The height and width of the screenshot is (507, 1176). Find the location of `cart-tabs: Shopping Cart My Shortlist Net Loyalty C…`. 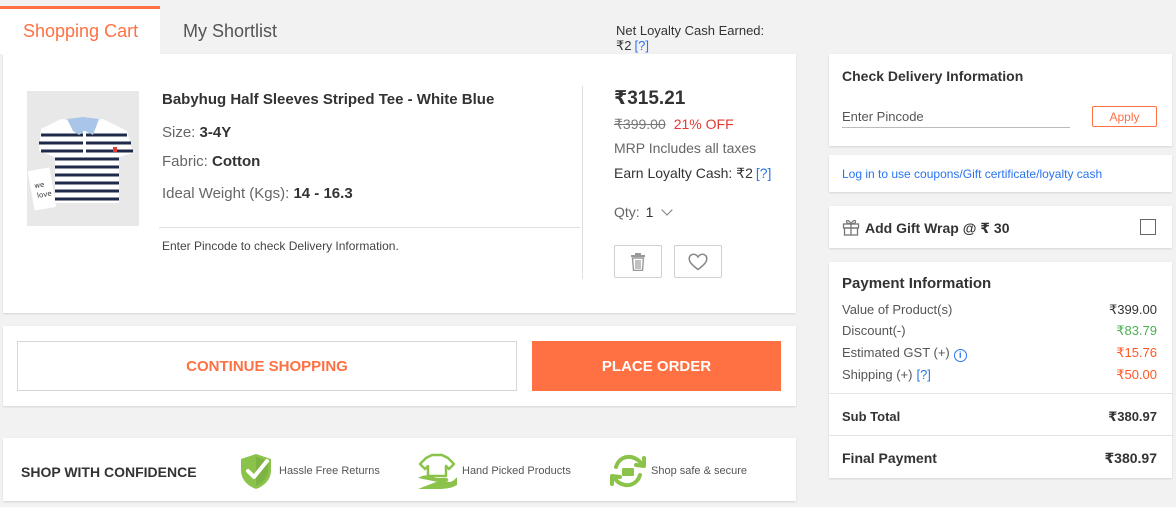

cart-tabs: Shopping Cart My Shortlist Net Loyalty C… is located at coordinates (400, 27).